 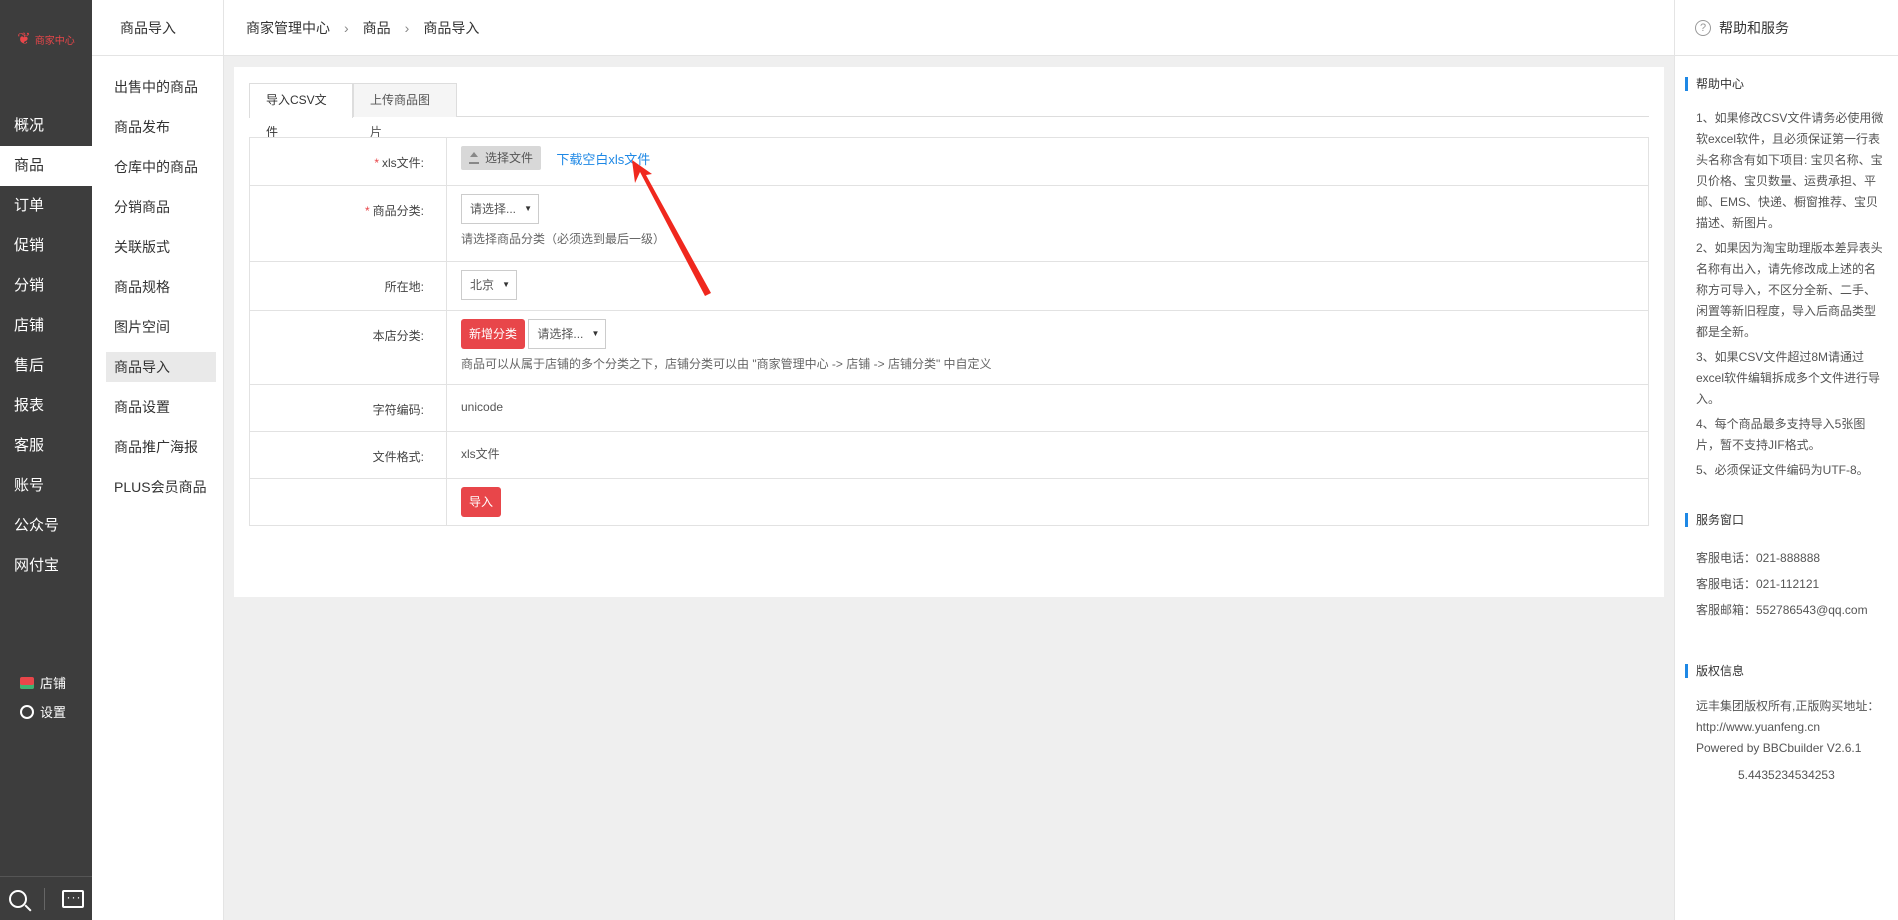 I want to click on sub-sidebar-title: 商品导入, so click(x=157, y=28).